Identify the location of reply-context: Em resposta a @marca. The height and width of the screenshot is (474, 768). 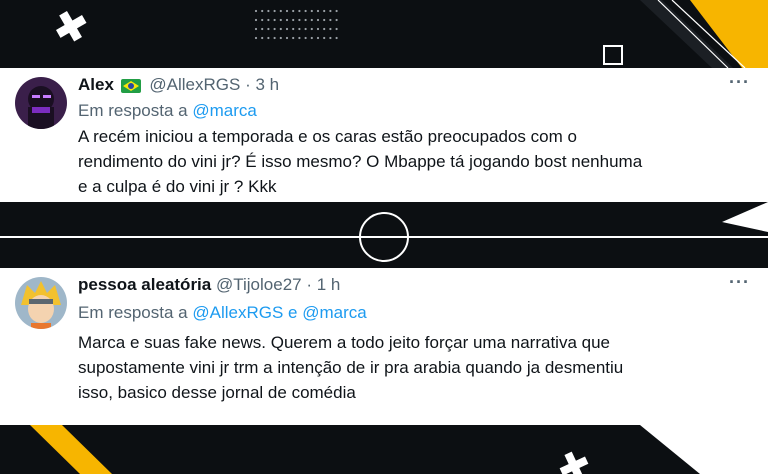
(167, 111).